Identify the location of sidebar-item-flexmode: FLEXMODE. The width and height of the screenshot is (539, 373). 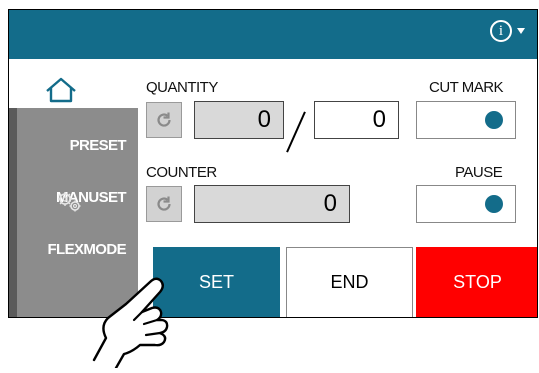
(77, 249).